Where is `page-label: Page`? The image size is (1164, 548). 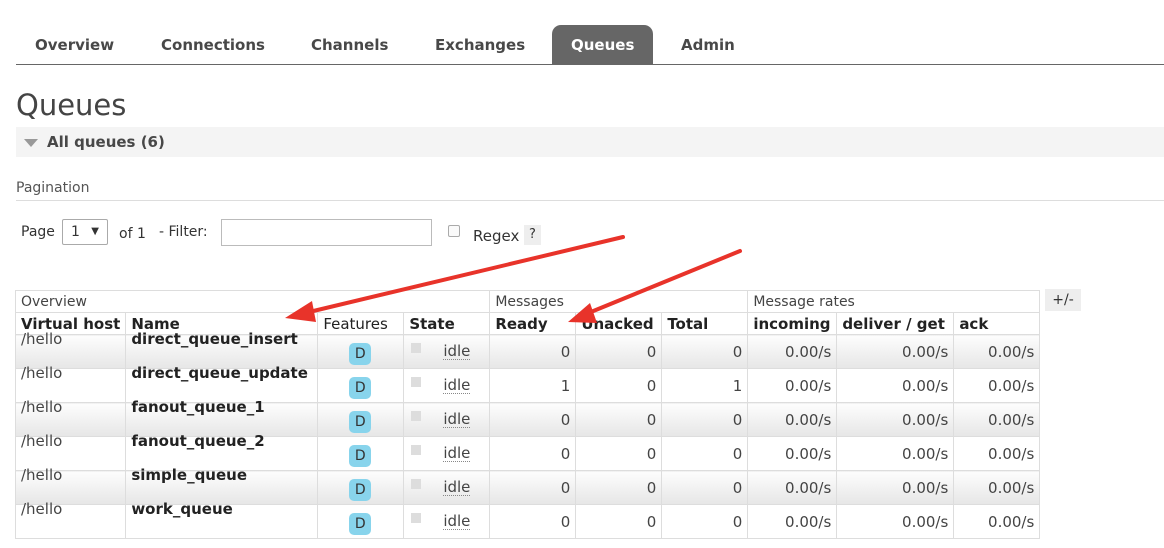 page-label: Page is located at coordinates (38, 232).